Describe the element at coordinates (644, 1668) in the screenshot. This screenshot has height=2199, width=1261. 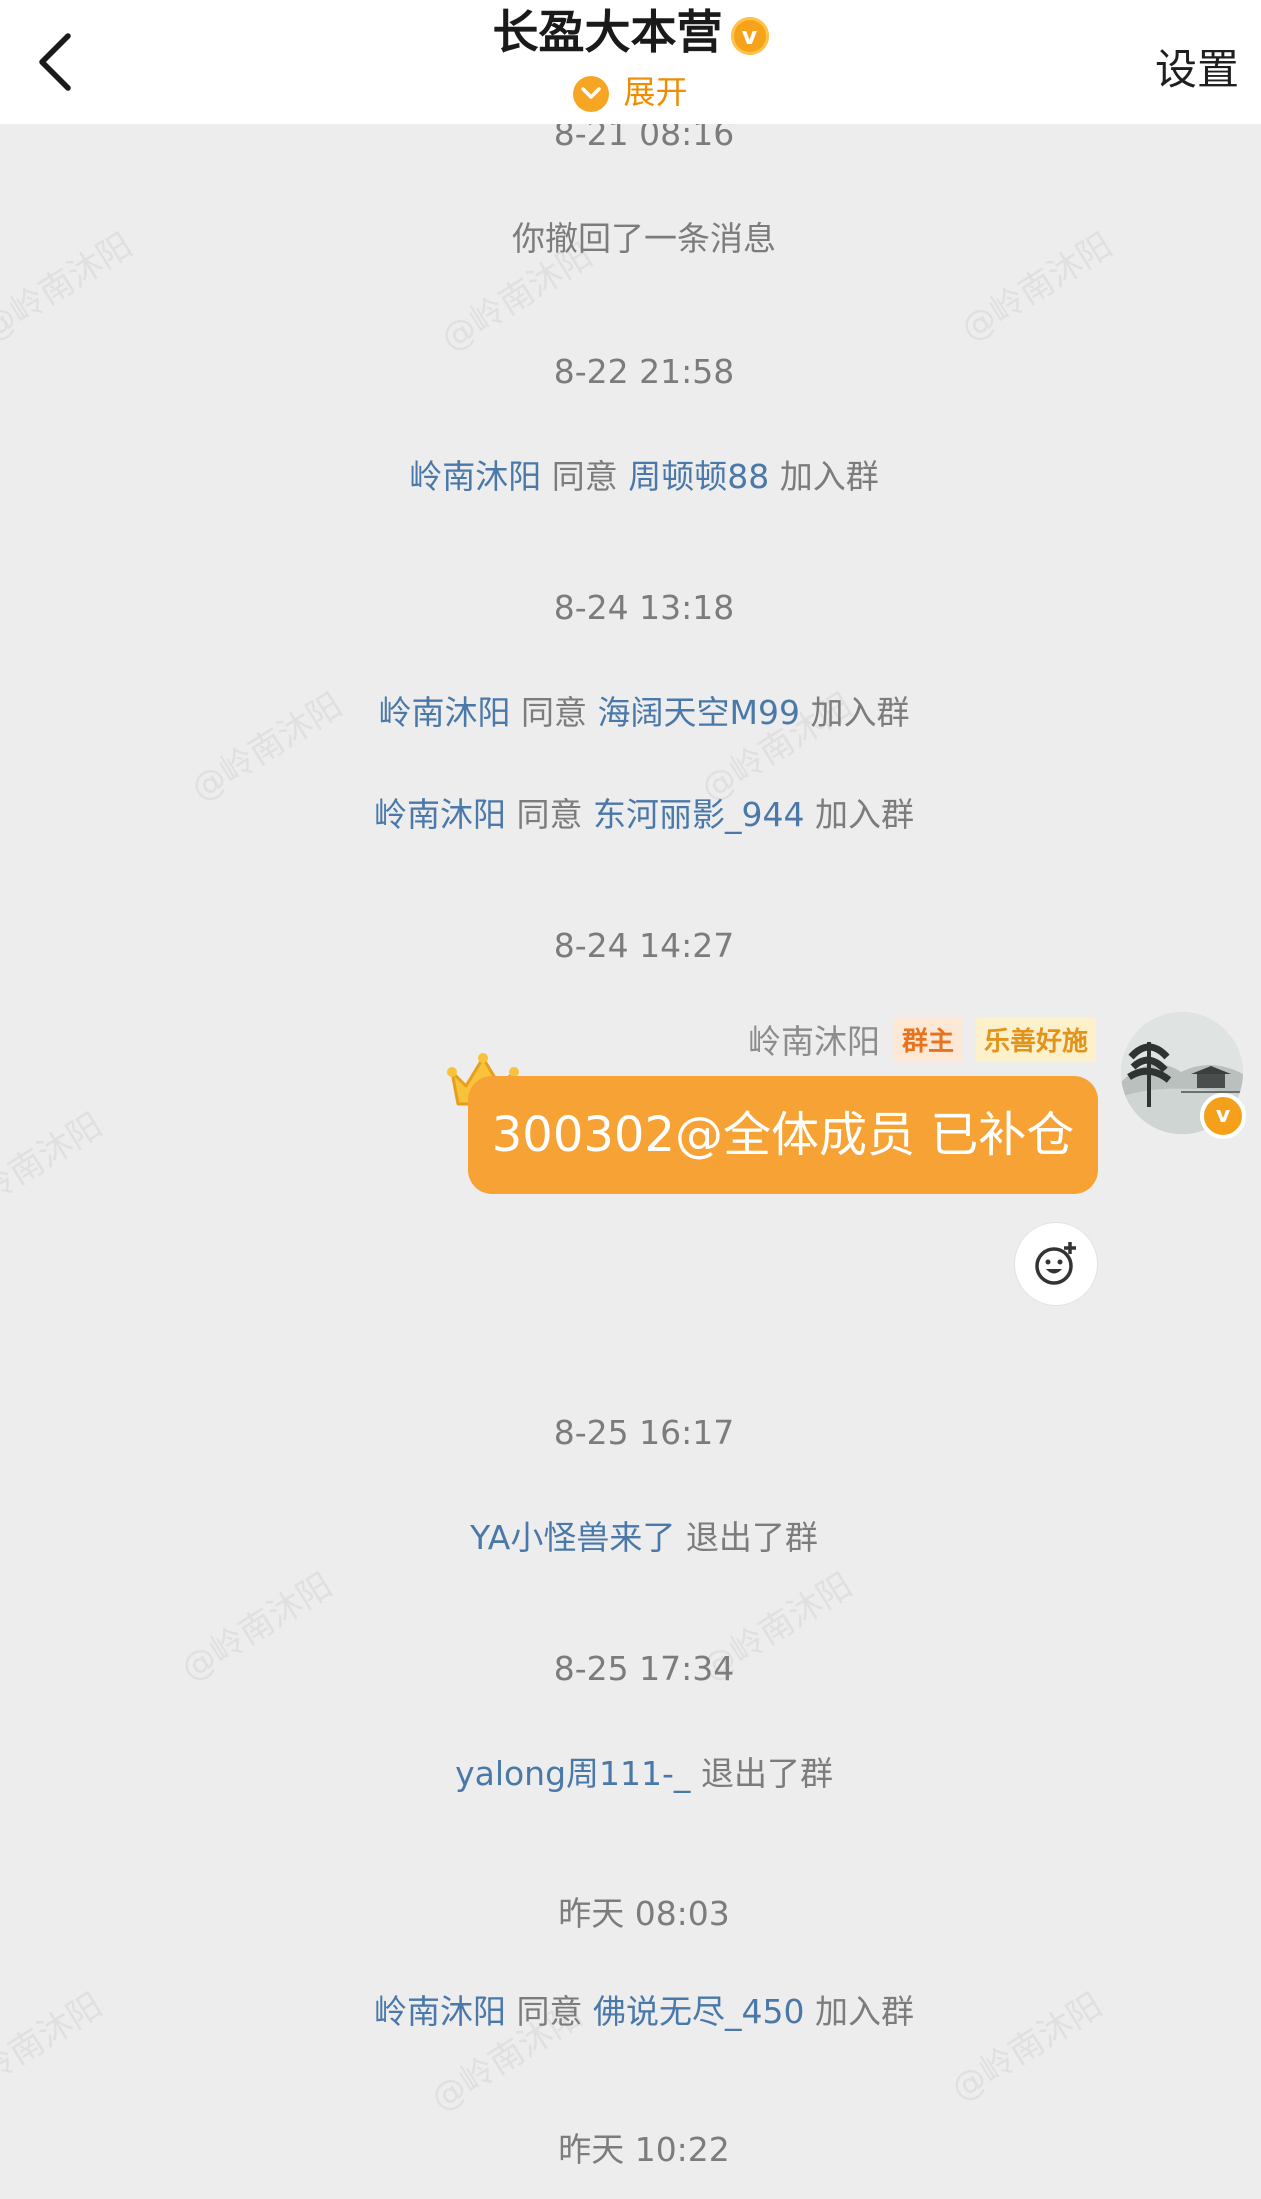
I see `timestamp: 8-25 17:34` at that location.